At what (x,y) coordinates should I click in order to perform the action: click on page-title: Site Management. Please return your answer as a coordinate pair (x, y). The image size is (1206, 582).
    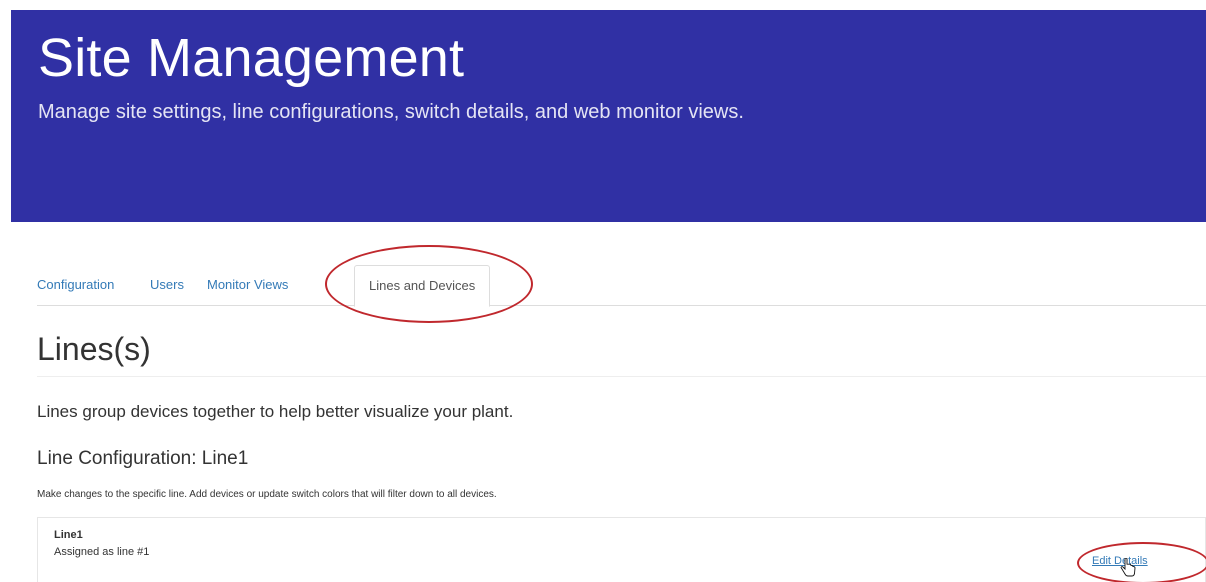
    Looking at the image, I should click on (251, 58).